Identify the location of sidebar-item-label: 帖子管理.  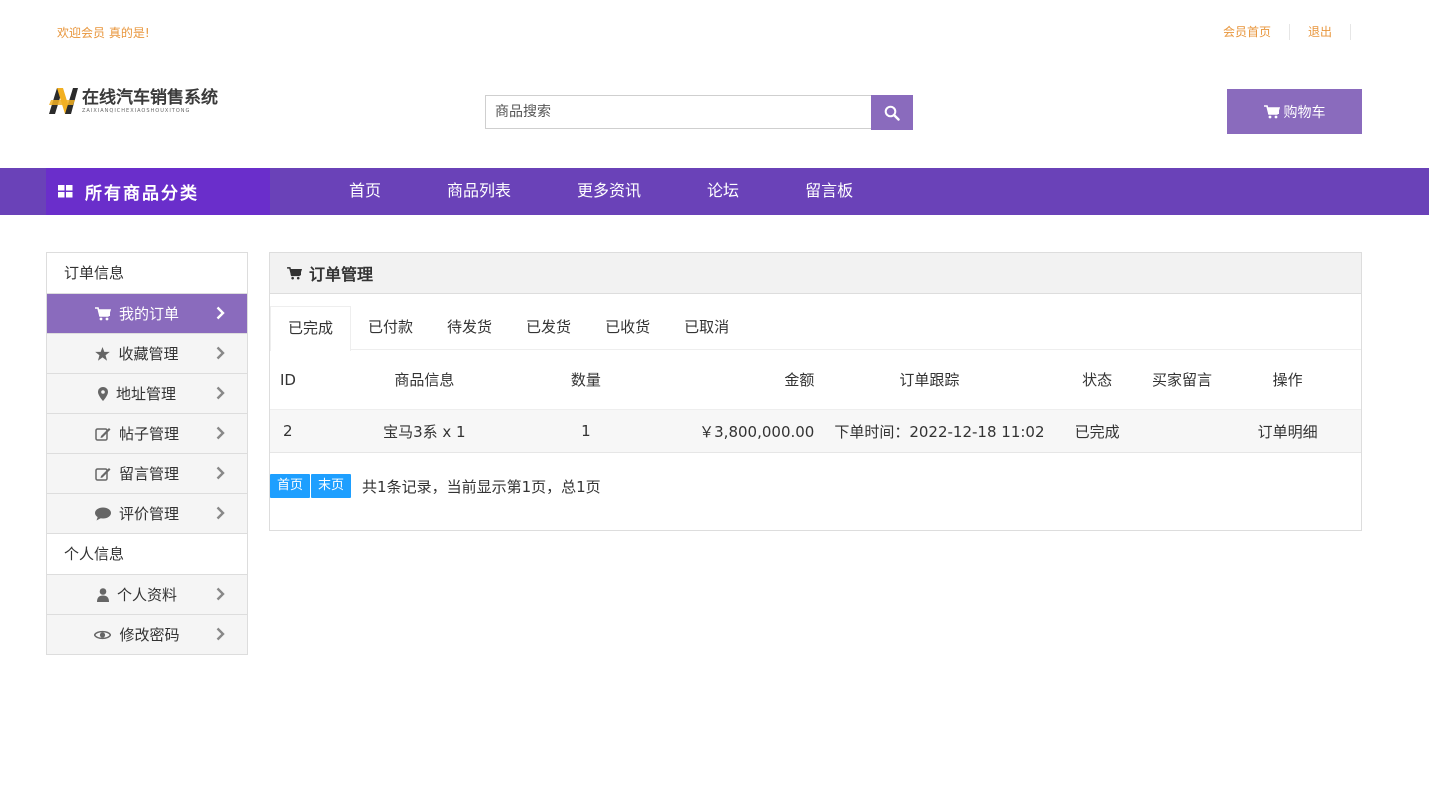
(148, 434).